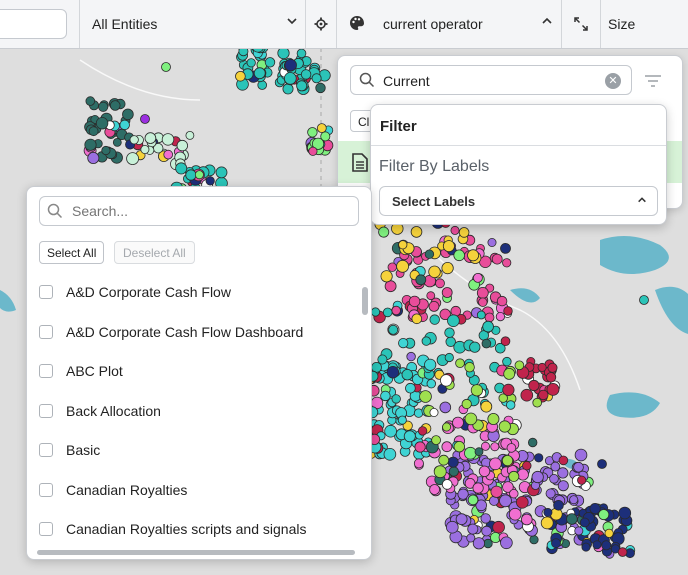 This screenshot has width=688, height=575. What do you see at coordinates (321, 24) in the screenshot?
I see `settings-button` at bounding box center [321, 24].